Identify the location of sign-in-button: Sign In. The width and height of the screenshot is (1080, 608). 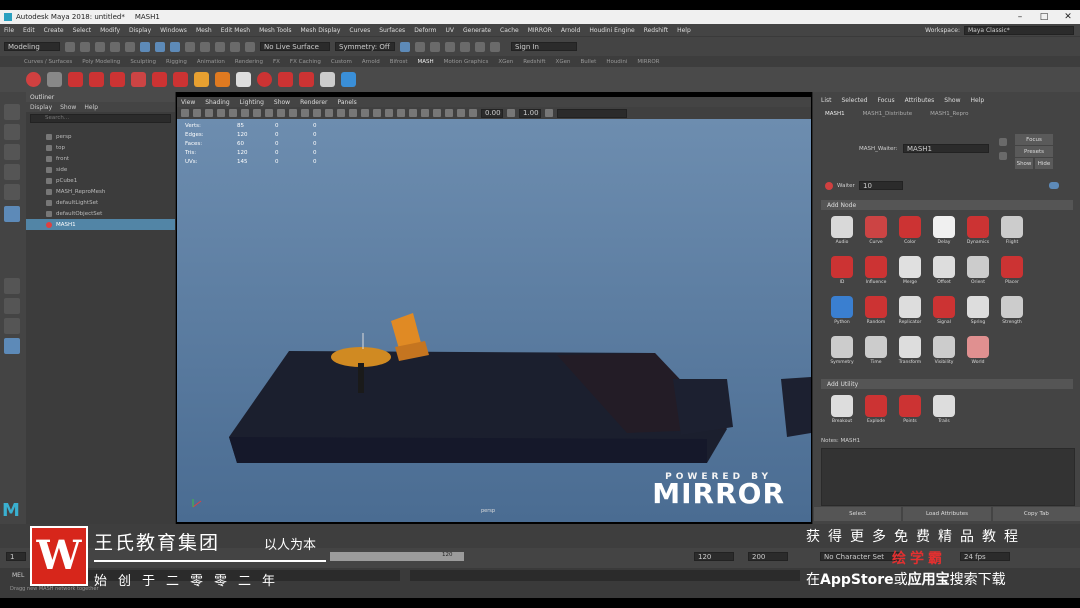
(544, 46).